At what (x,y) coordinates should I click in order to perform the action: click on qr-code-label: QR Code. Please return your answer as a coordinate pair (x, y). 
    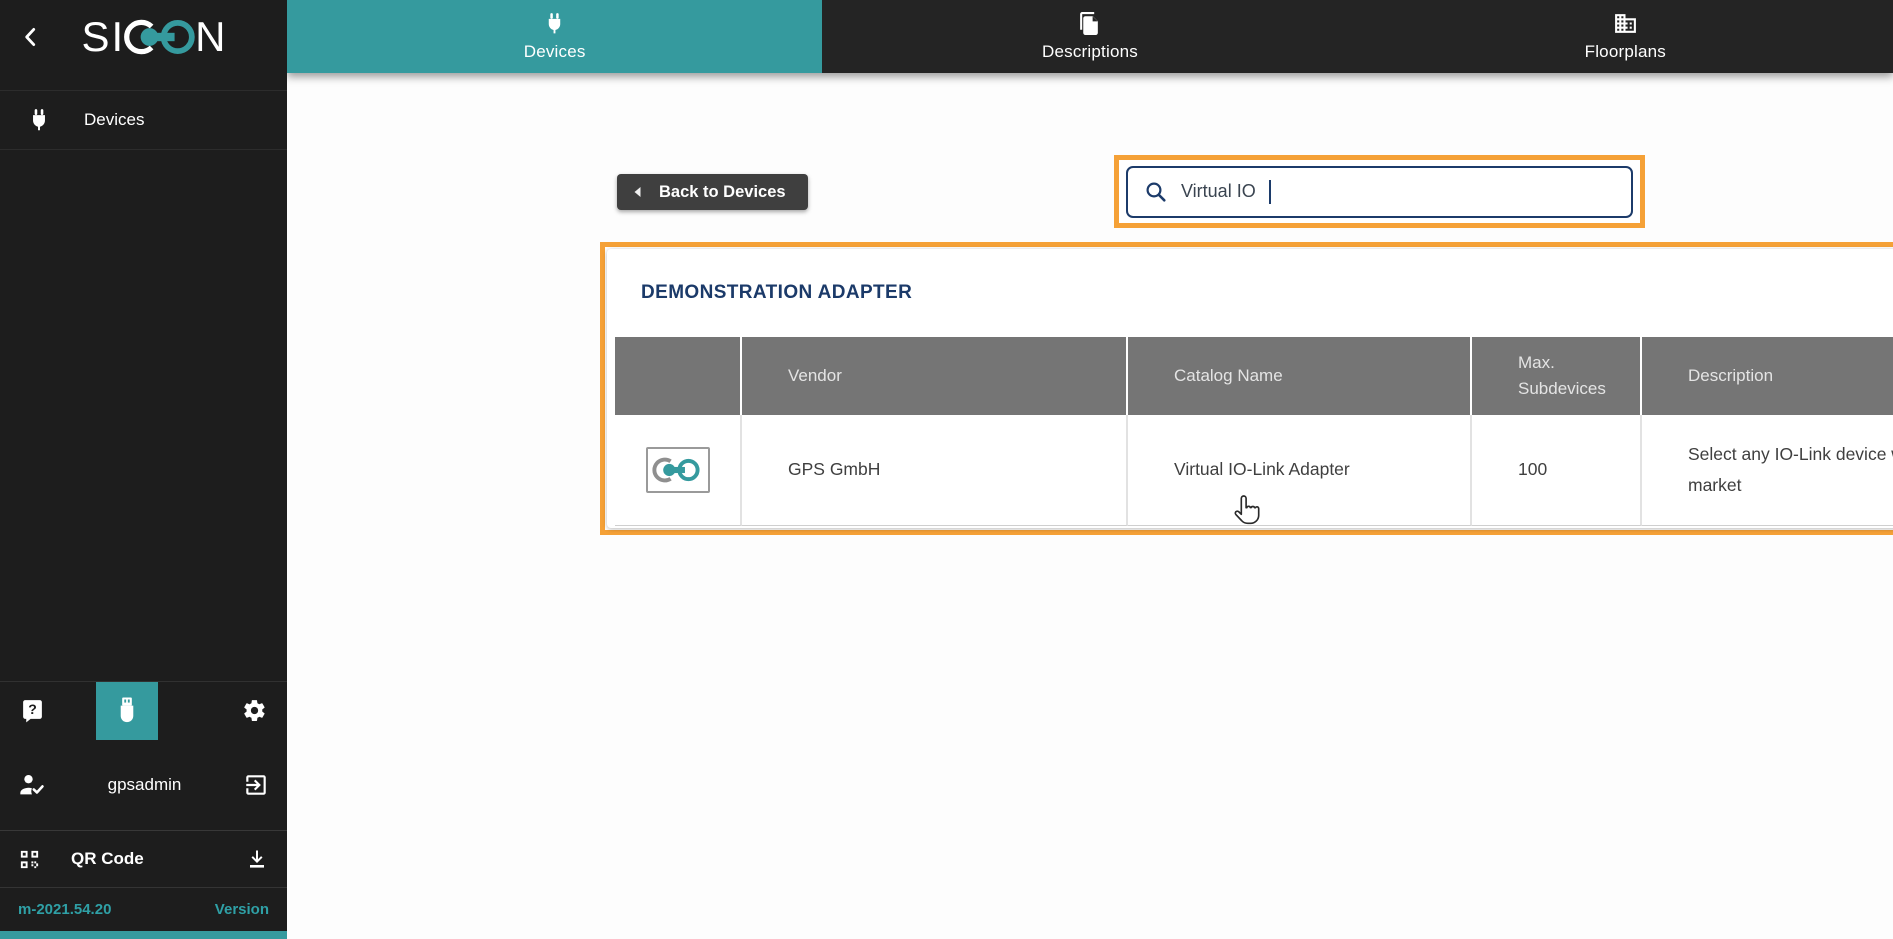
    Looking at the image, I should click on (107, 858).